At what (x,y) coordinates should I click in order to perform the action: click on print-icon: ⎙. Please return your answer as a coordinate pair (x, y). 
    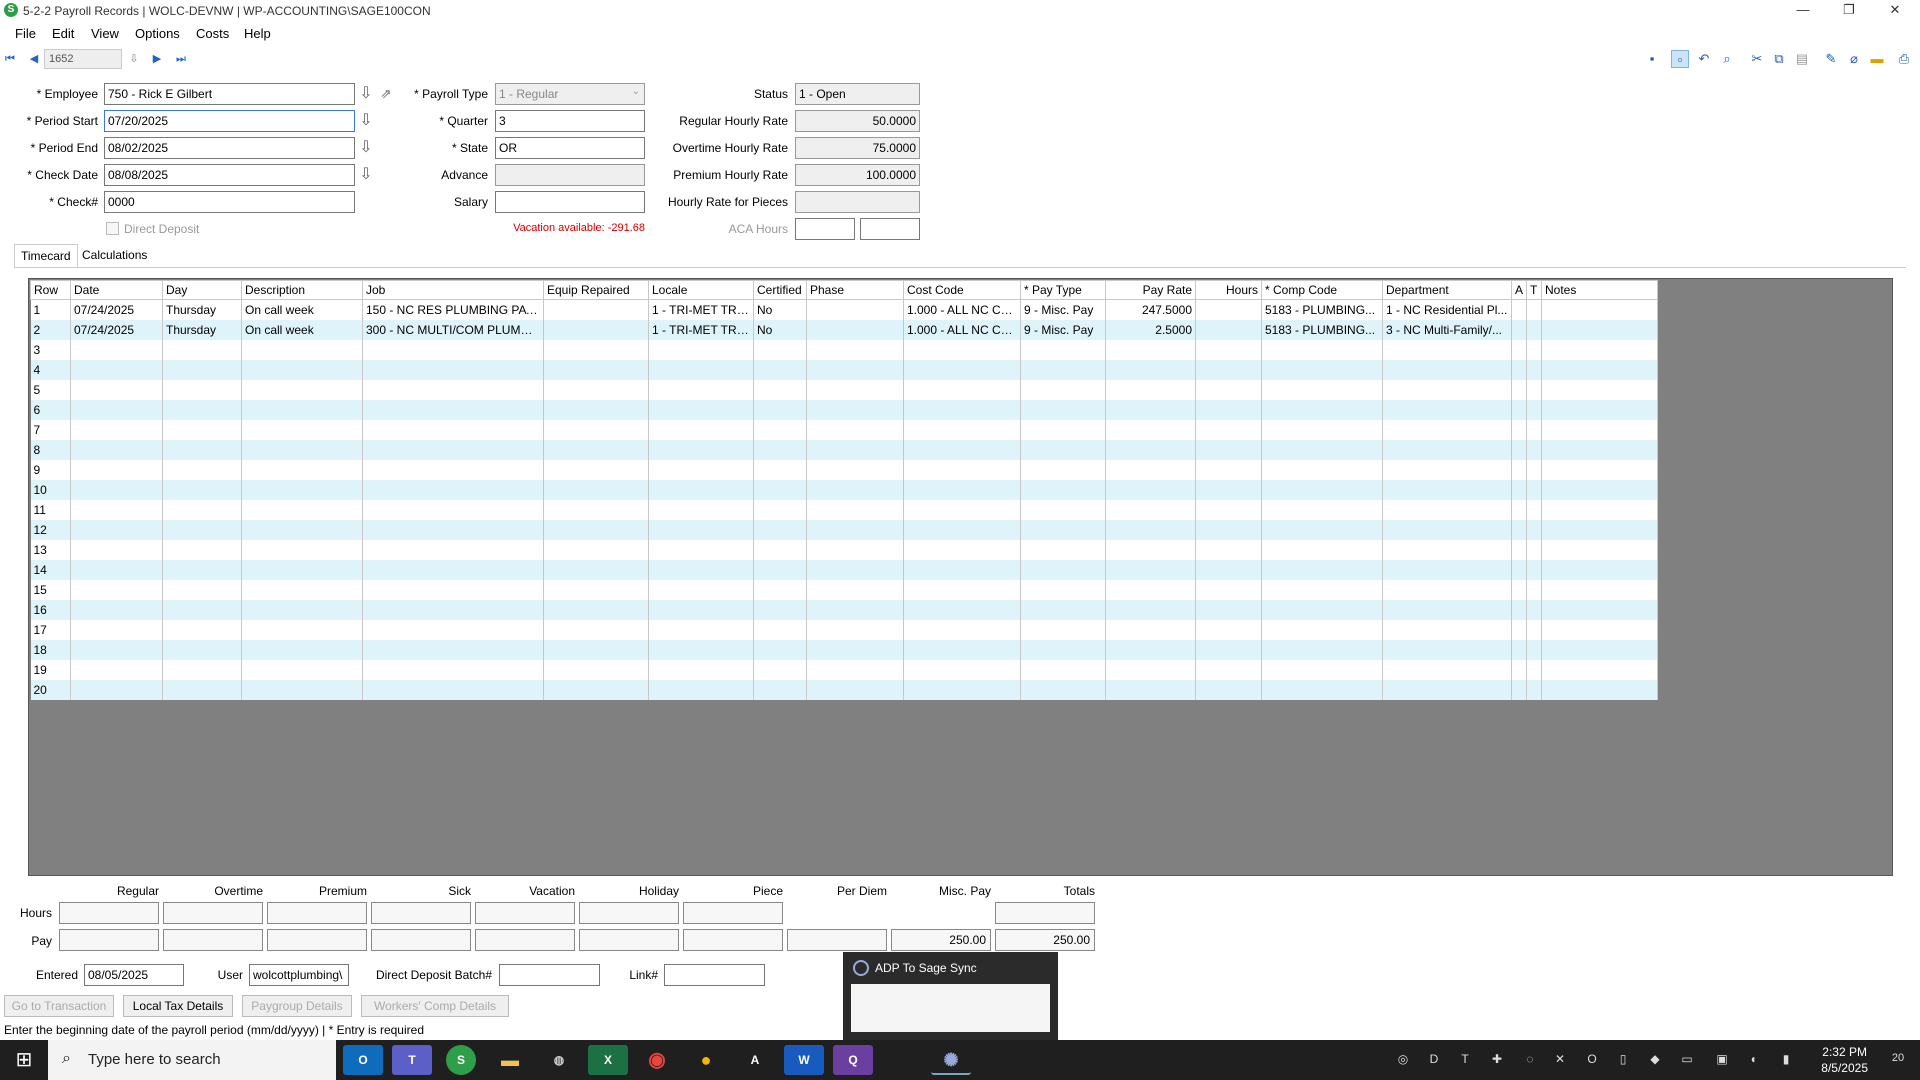
    Looking at the image, I should click on (1904, 59).